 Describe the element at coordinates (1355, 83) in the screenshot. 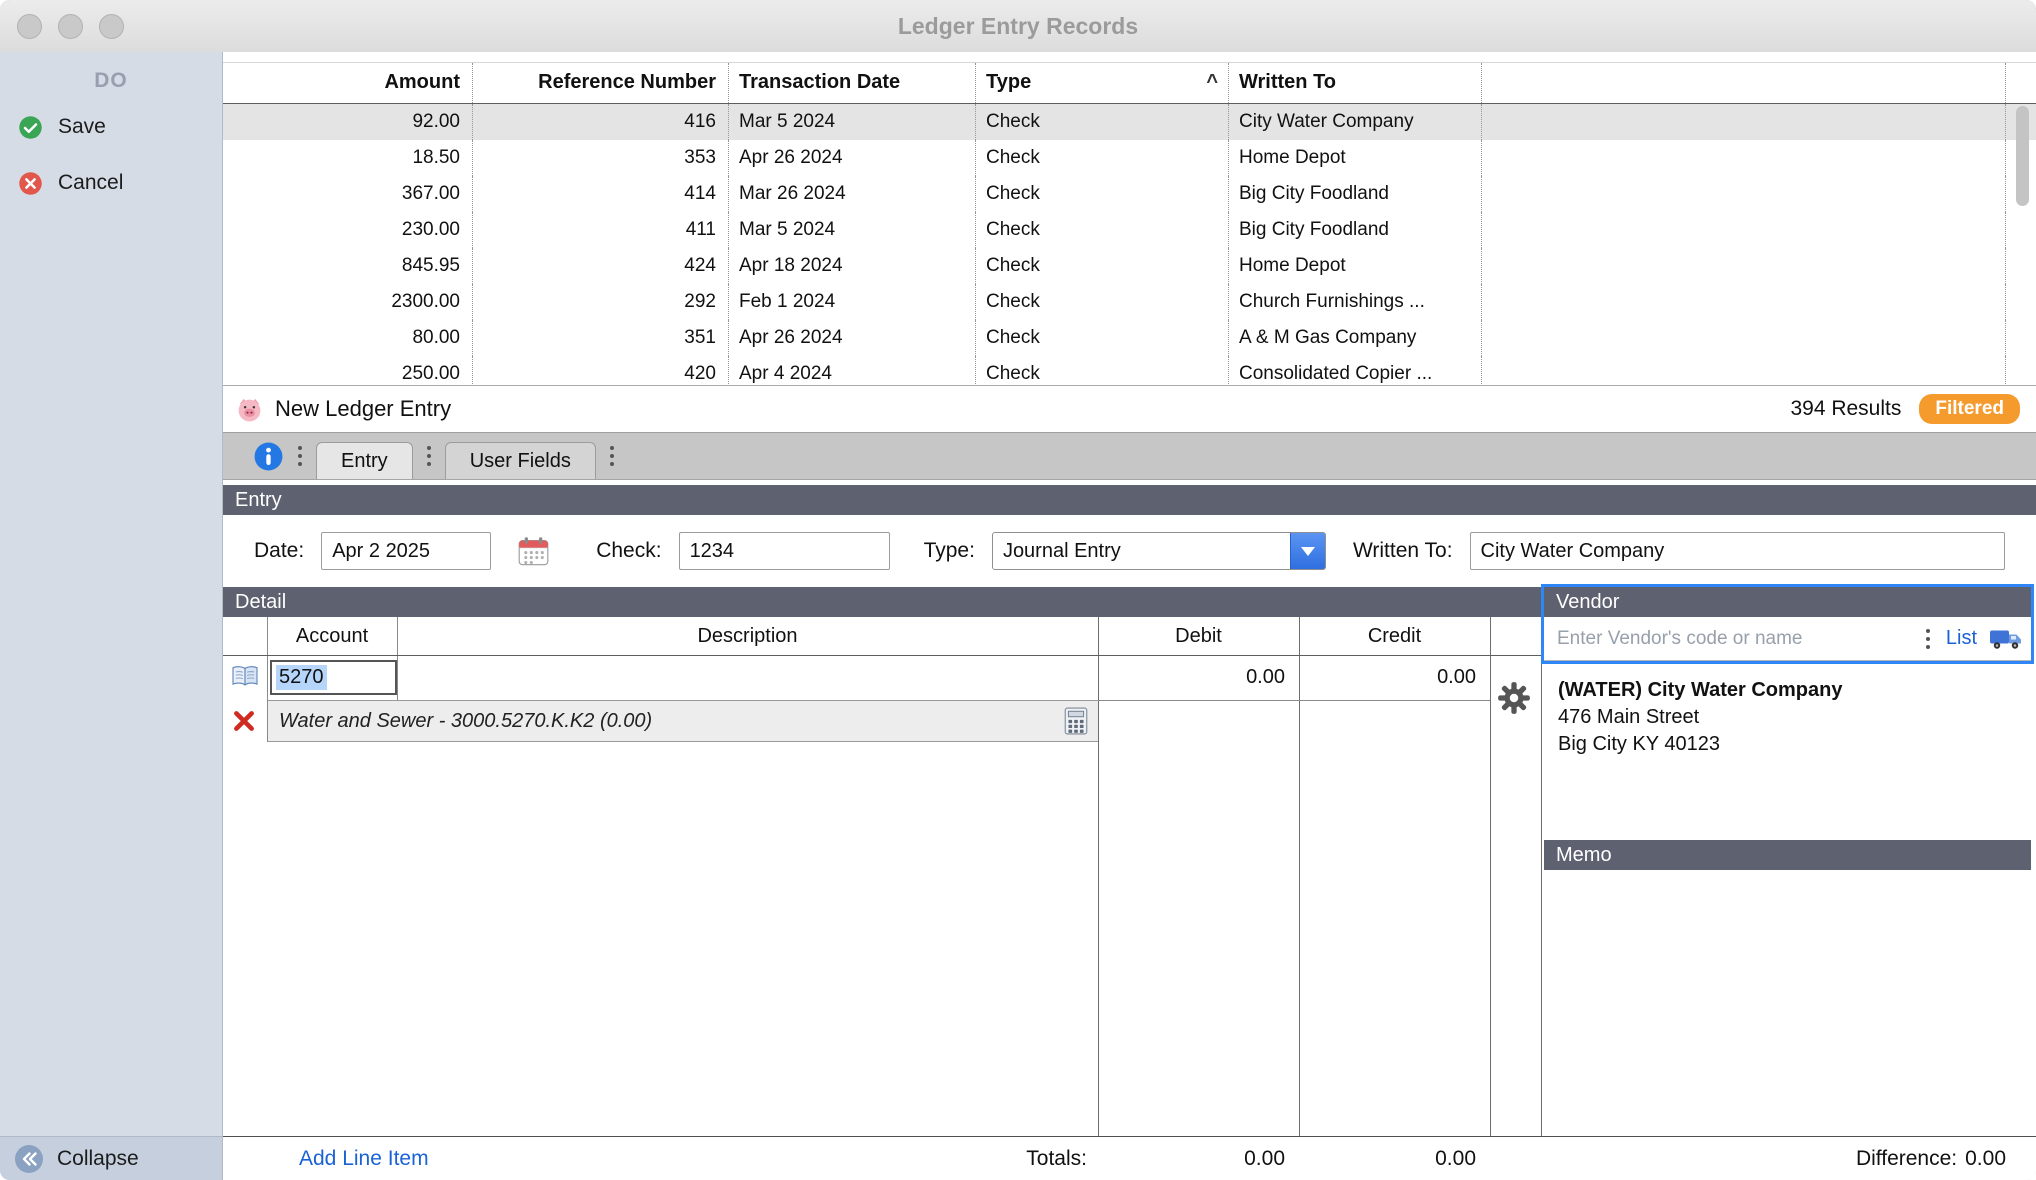

I see `column-header-written-to: Written To` at that location.